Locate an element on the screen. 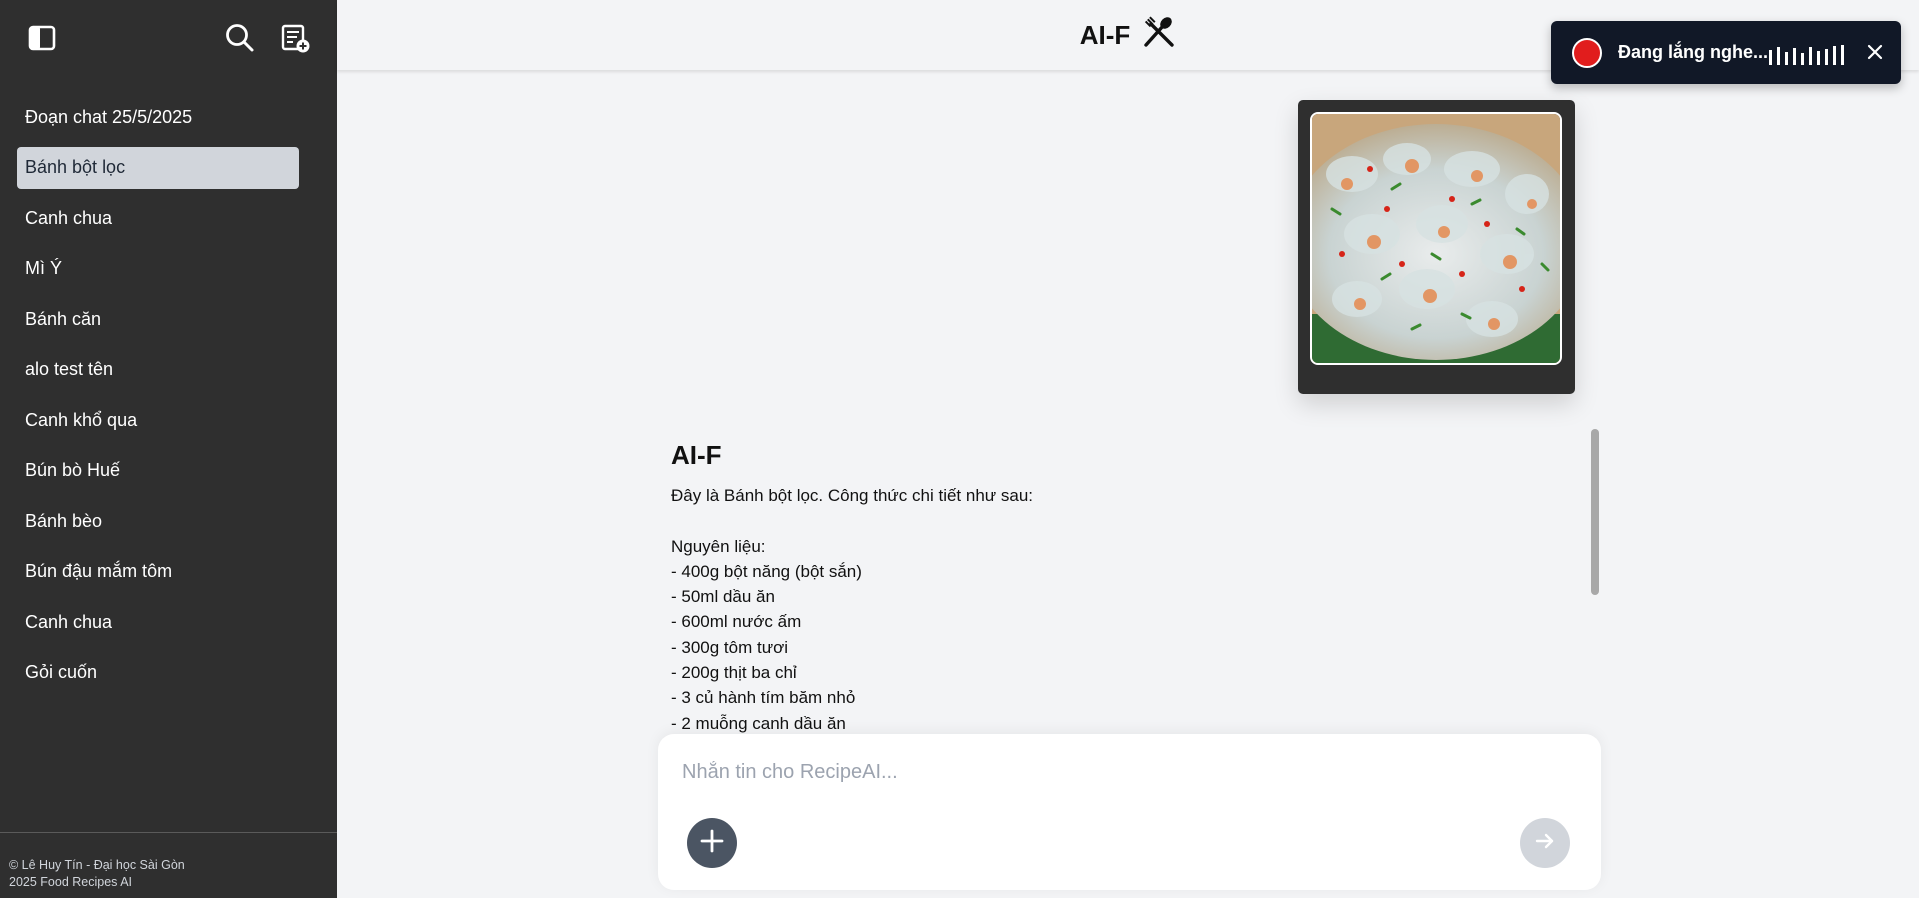 The width and height of the screenshot is (1919, 898). brand-title: AI-F is located at coordinates (1105, 34).